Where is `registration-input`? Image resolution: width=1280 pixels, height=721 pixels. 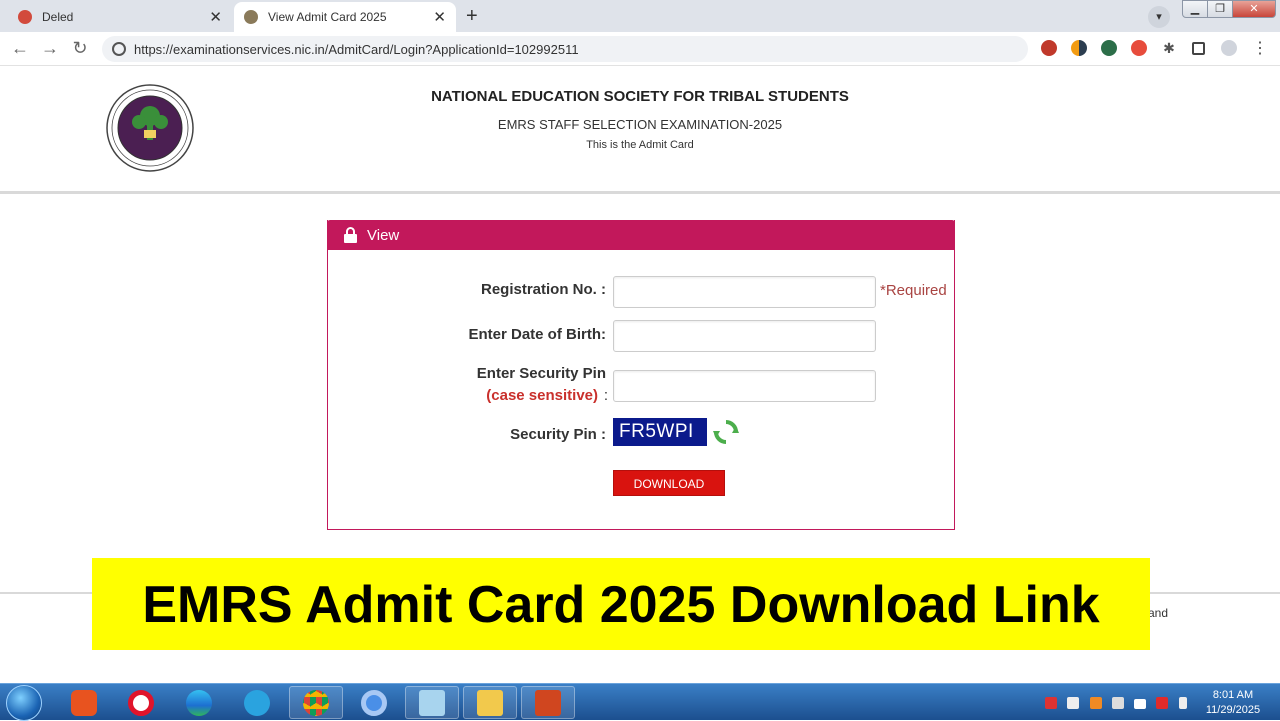
registration-input is located at coordinates (744, 292).